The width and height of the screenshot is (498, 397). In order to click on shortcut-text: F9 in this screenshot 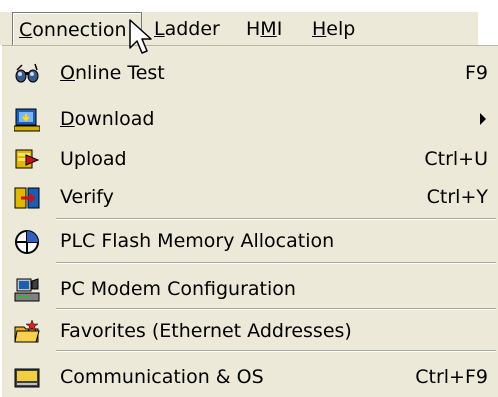, I will do `click(476, 73)`.